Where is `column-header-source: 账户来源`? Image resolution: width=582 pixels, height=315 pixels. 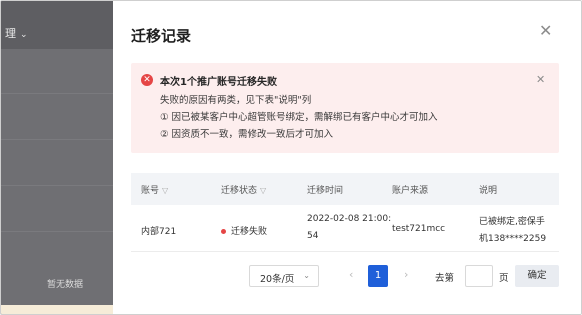 column-header-source: 账户来源 is located at coordinates (410, 191).